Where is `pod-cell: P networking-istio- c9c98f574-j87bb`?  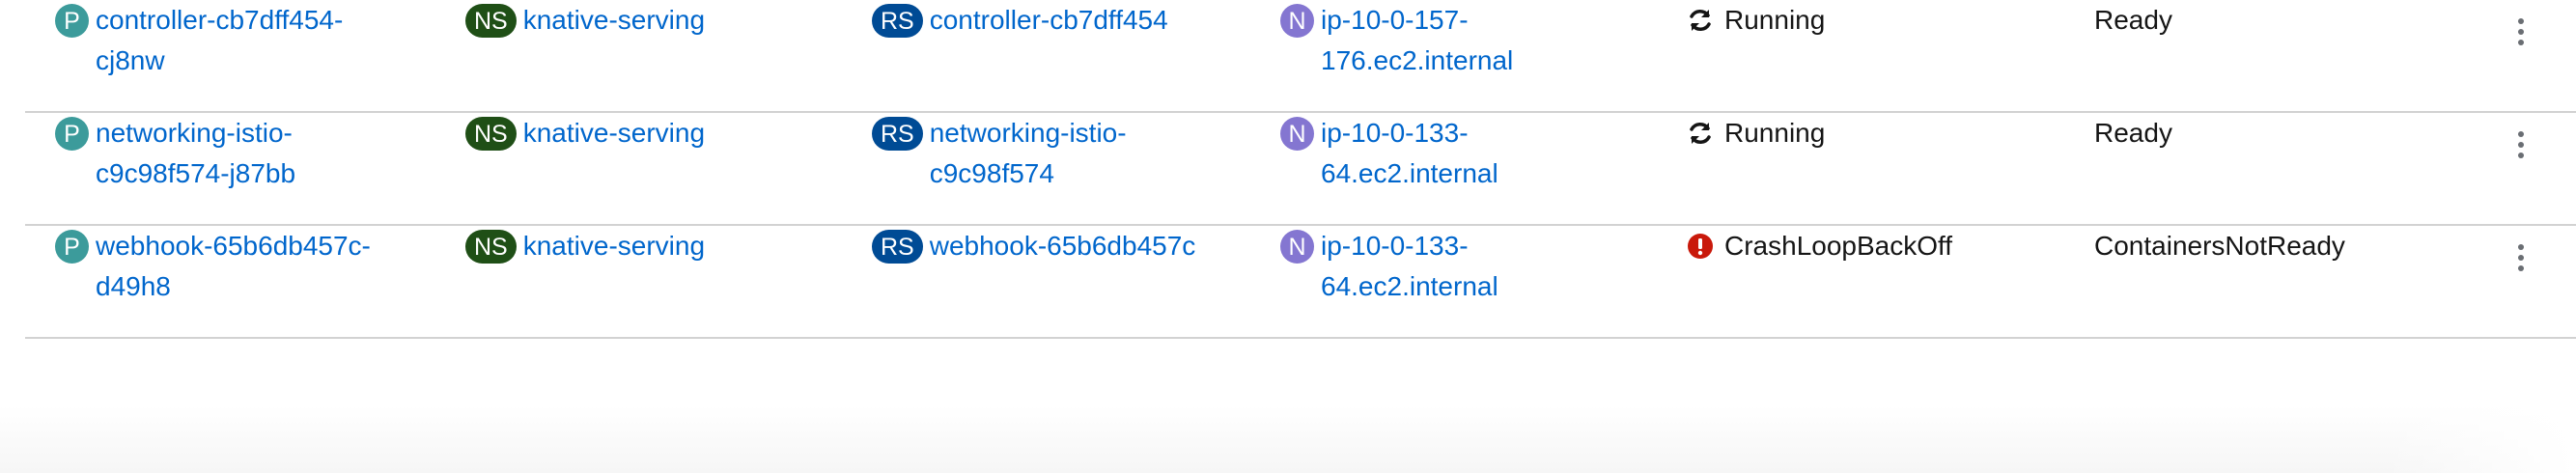
pod-cell: P networking-istio- c9c98f574-j87bb is located at coordinates (239, 153).